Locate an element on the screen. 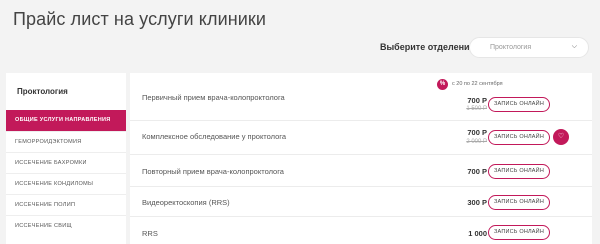 The width and height of the screenshot is (600, 244). sidebar-item-polyp-excision: ИССЕЧЕНИЕ ПОЛИП is located at coordinates (66, 204).